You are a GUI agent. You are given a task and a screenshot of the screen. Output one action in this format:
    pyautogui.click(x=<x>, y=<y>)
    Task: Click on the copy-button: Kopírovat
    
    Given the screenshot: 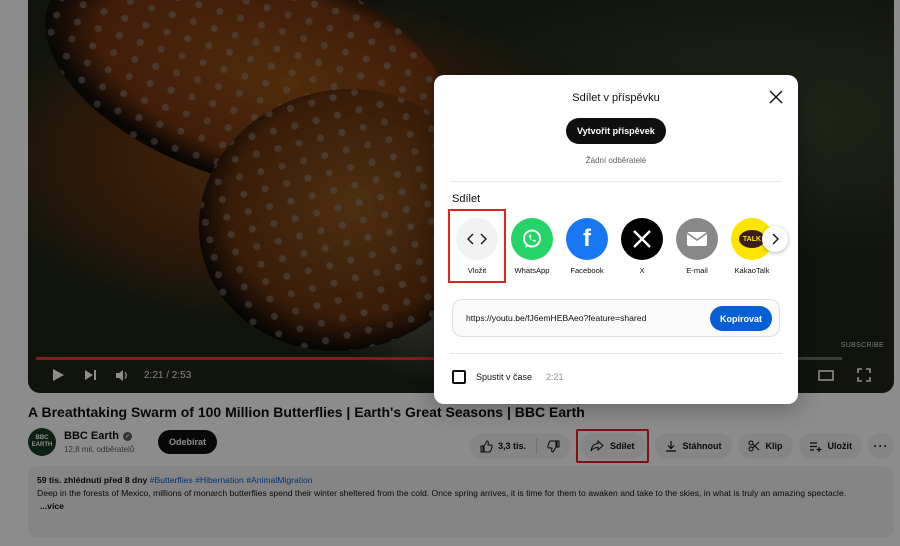 What is the action you would take?
    pyautogui.click(x=740, y=318)
    